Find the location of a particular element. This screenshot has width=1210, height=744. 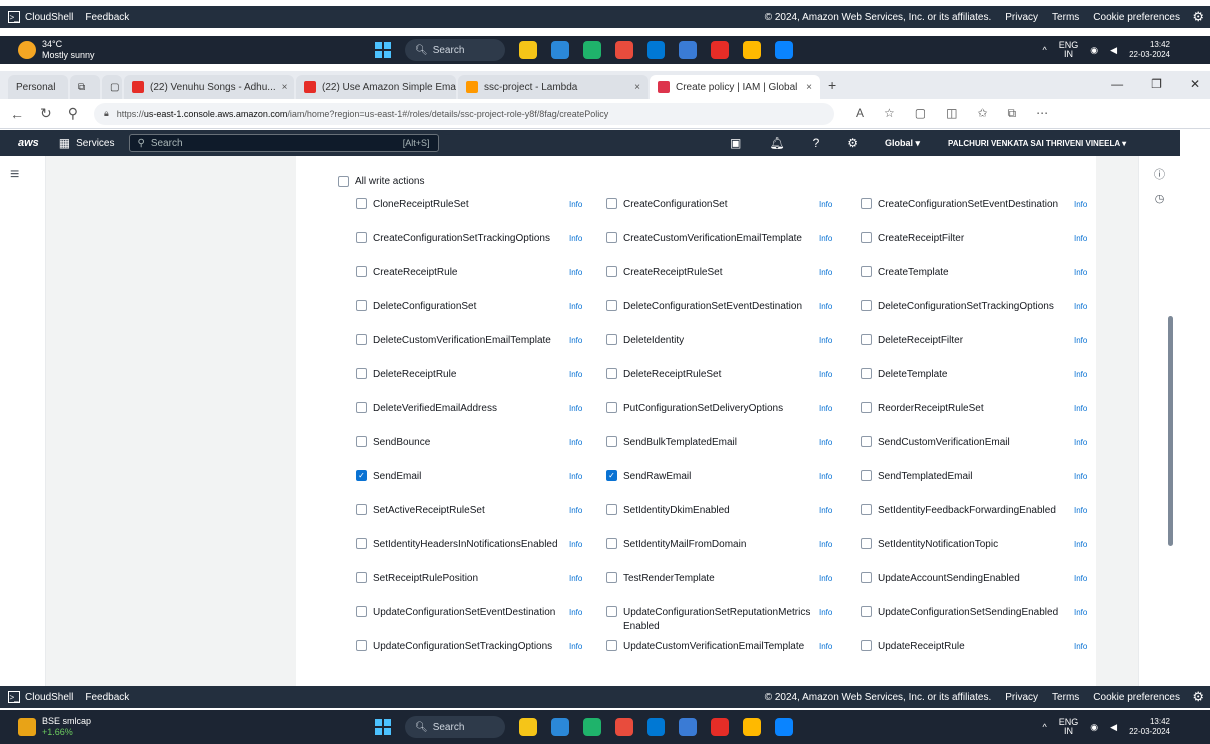

workspaces-icon: ⧉ is located at coordinates (85, 87).